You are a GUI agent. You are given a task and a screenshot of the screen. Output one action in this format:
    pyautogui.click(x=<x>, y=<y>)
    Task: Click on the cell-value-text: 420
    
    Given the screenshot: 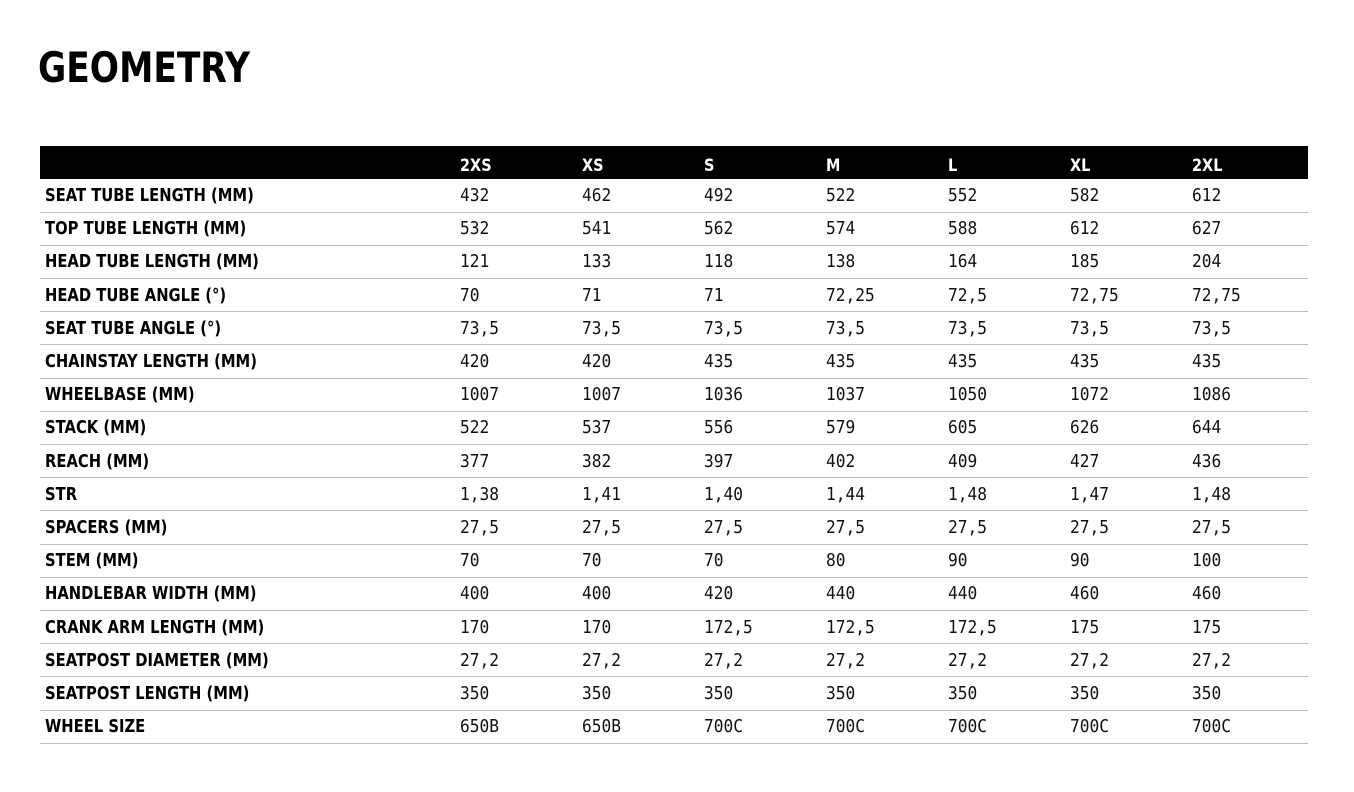 What is the action you would take?
    pyautogui.click(x=475, y=362)
    